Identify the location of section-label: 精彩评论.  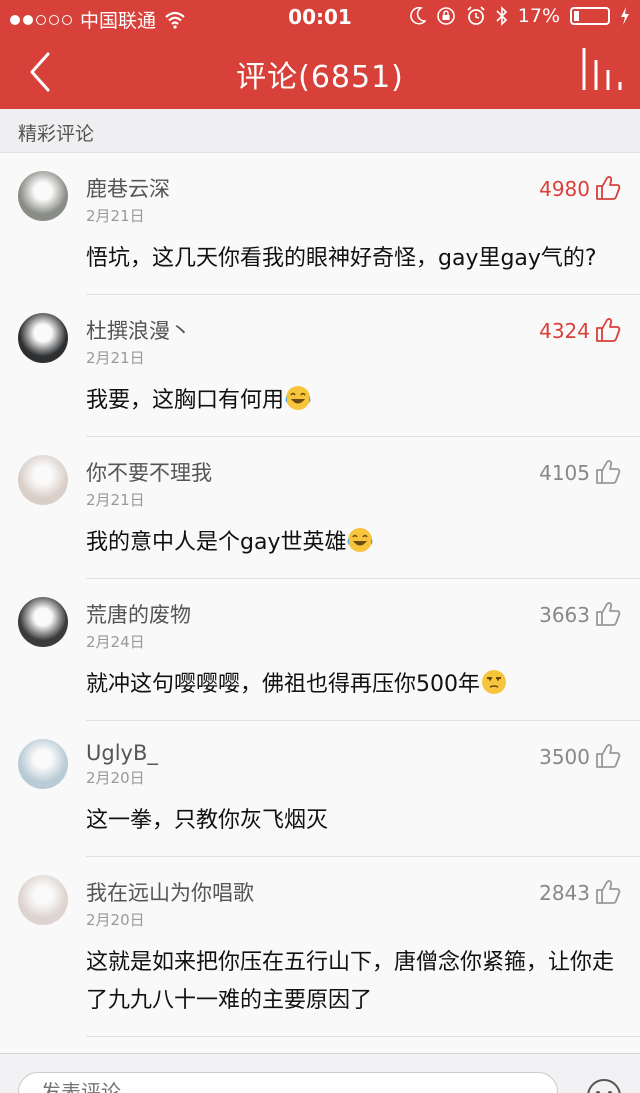
(320, 131).